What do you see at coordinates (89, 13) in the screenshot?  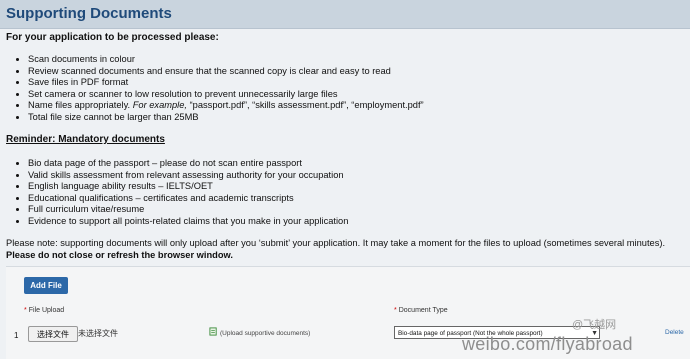 I see `page-title: Supporting Documents` at bounding box center [89, 13].